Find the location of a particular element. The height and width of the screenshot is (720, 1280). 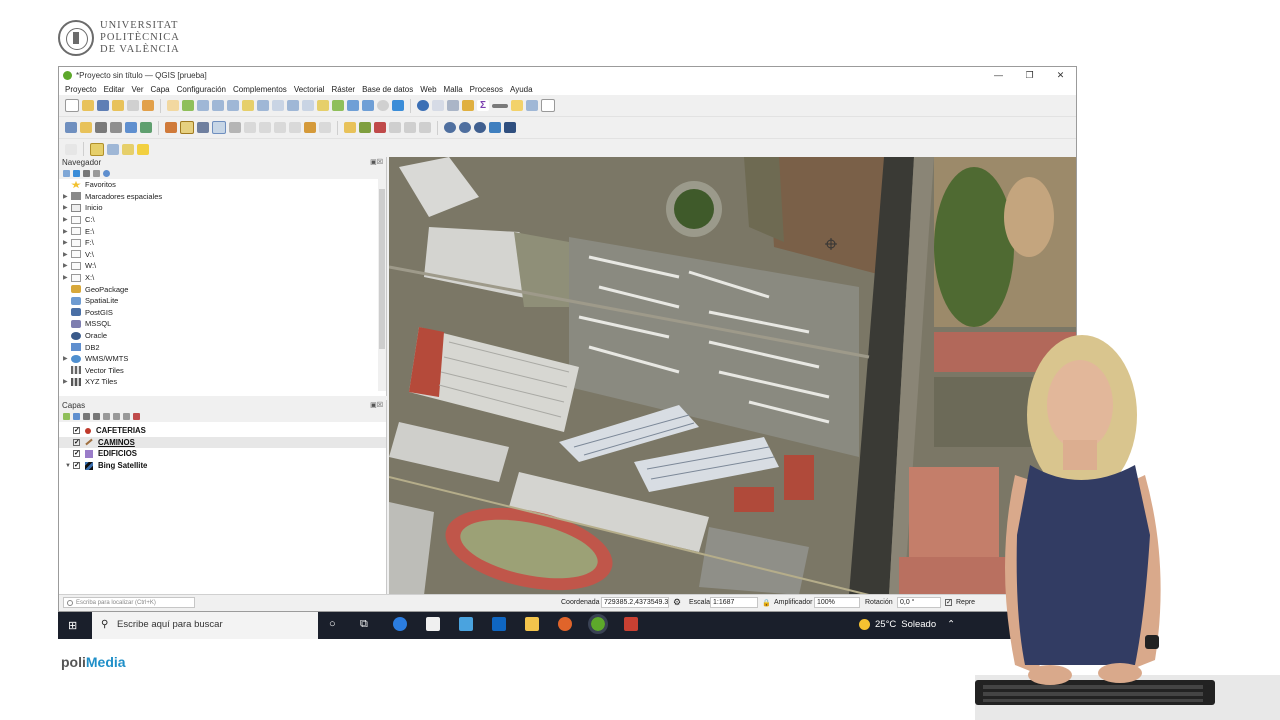

navigator-item: ▶ Inicio is located at coordinates (222, 208).